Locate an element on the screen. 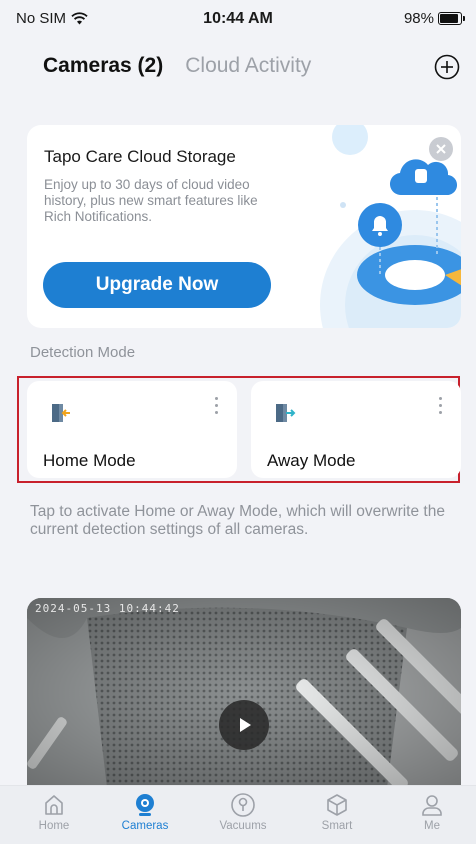 The height and width of the screenshot is (844, 476). nav-label-smart: Smart is located at coordinates (337, 826).